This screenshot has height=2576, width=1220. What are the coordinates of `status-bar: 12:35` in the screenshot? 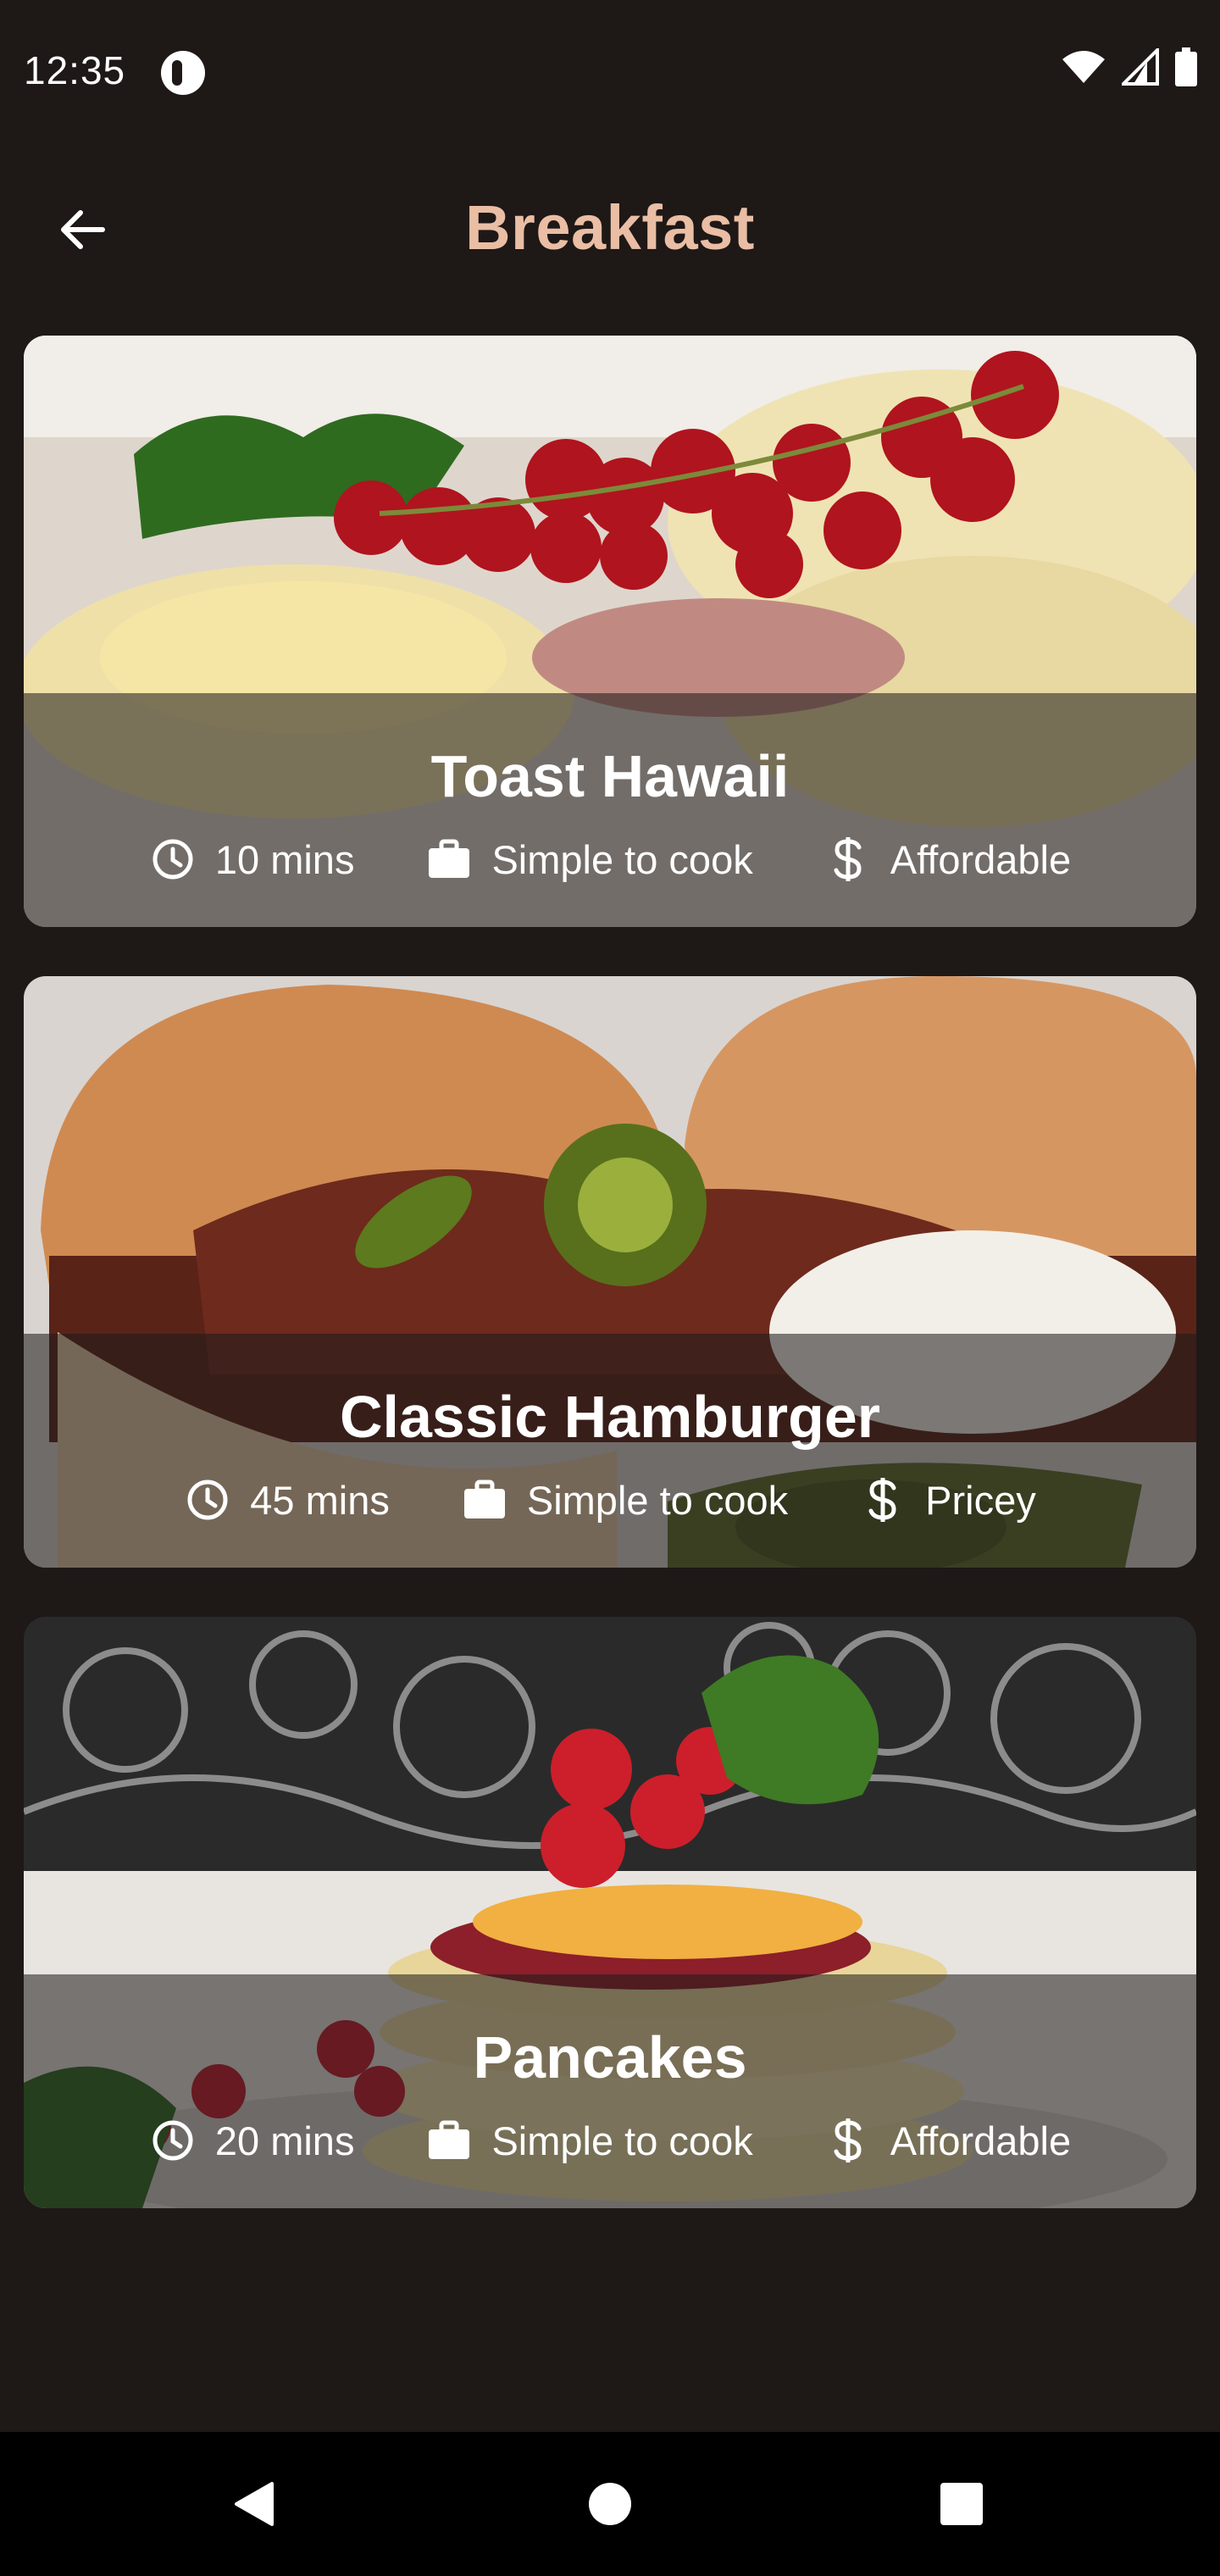 It's located at (610, 72).